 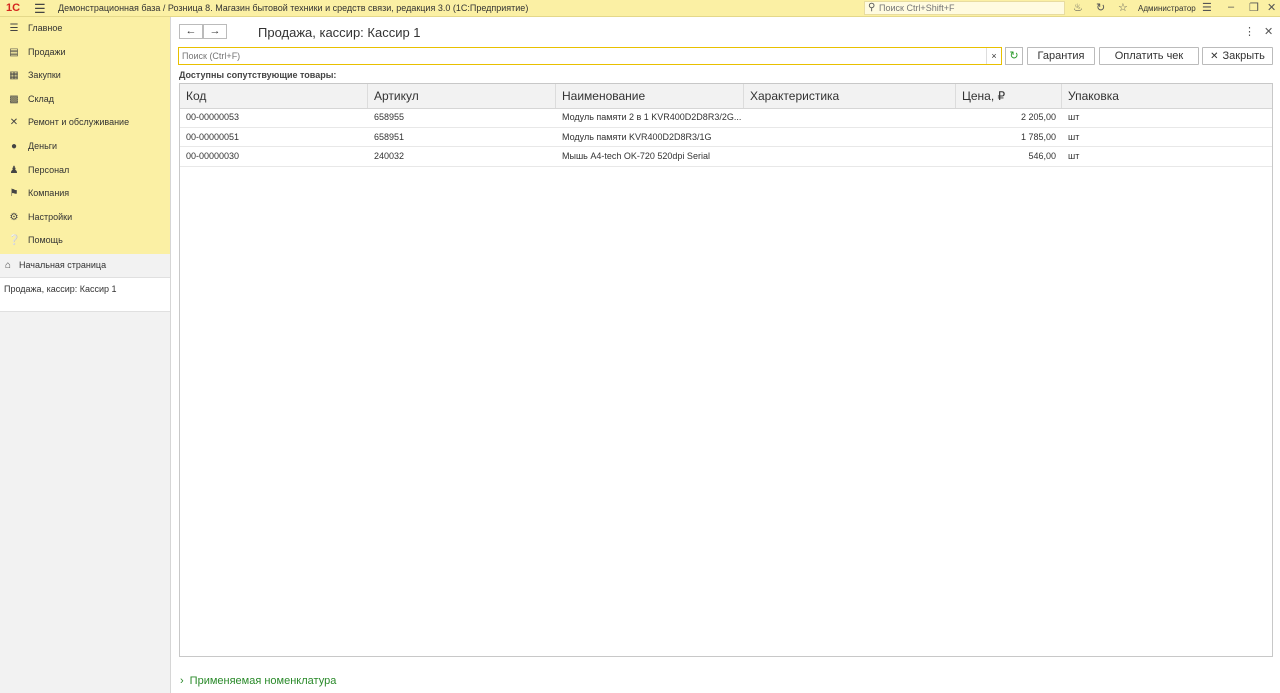 I want to click on applied-nomenclature-link: › Применяемая номенклатура, so click(x=258, y=681).